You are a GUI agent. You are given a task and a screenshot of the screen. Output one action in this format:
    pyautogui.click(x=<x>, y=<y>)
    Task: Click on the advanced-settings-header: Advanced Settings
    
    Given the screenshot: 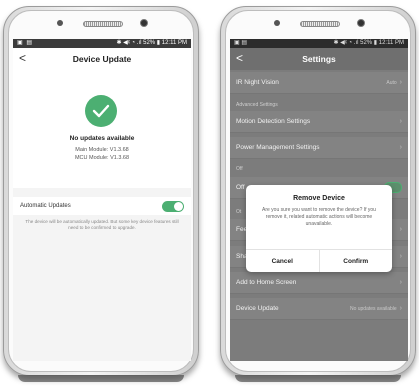 What is the action you would take?
    pyautogui.click(x=257, y=105)
    